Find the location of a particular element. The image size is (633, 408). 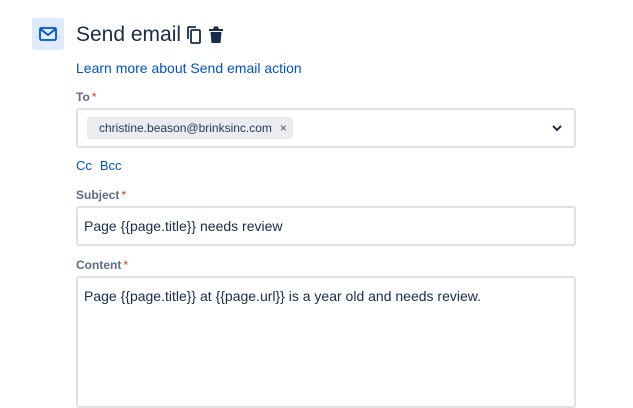

to-label: To * is located at coordinates (86, 97).